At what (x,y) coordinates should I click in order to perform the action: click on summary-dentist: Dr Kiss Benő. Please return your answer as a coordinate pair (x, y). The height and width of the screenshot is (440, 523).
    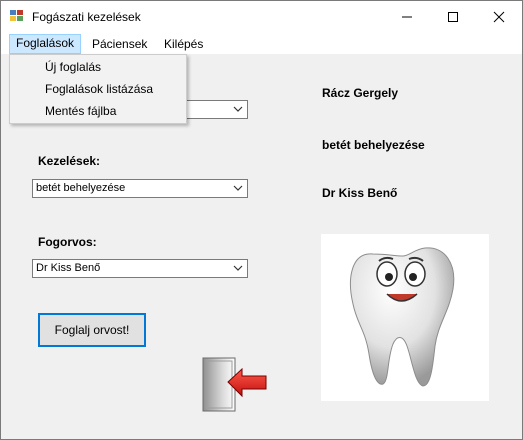
    Looking at the image, I should click on (360, 193).